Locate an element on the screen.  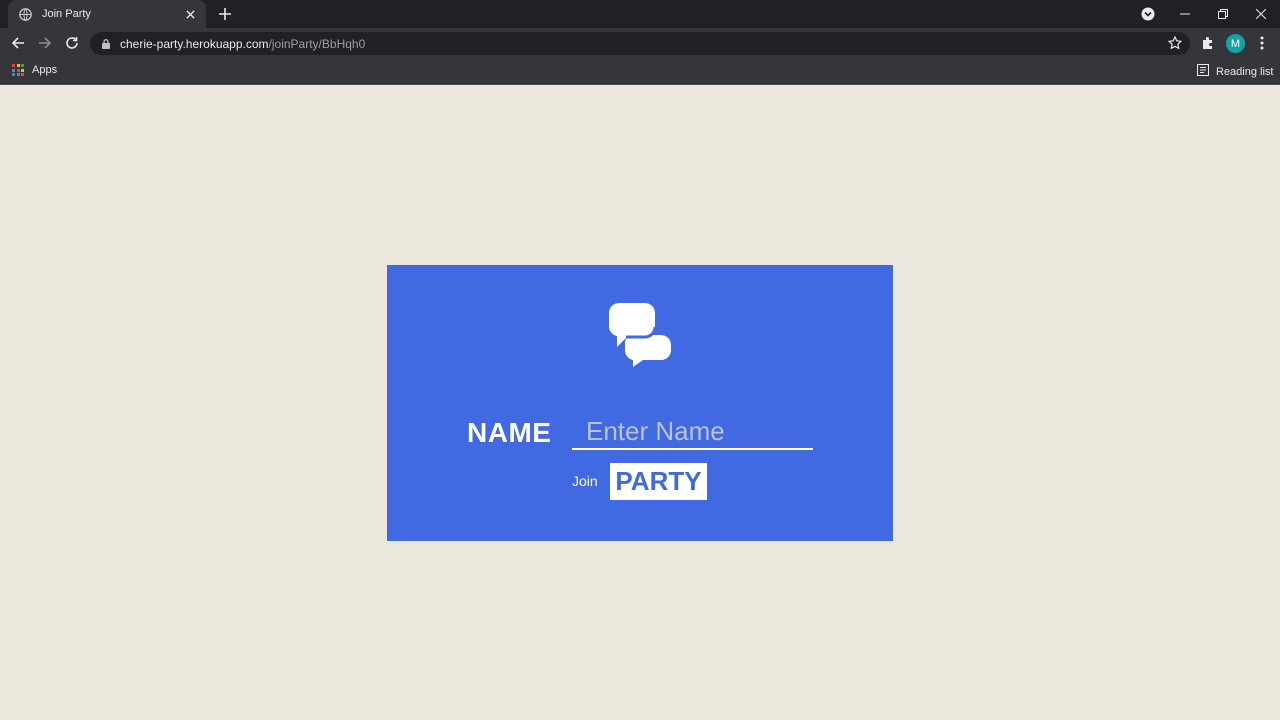
restore-button is located at coordinates (1223, 14).